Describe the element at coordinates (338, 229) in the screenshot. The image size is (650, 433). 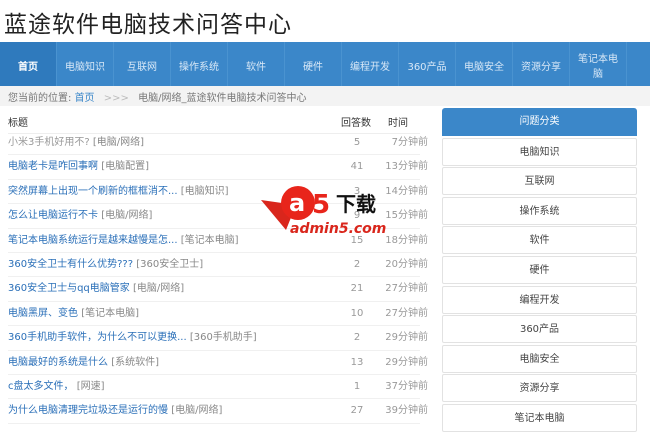
I see `svg-text: admin5.com` at that location.